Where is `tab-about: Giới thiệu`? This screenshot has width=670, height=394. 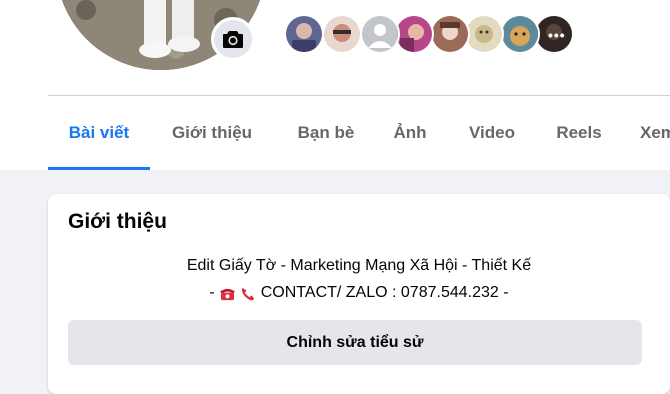
tab-about: Giới thiệu is located at coordinates (212, 133).